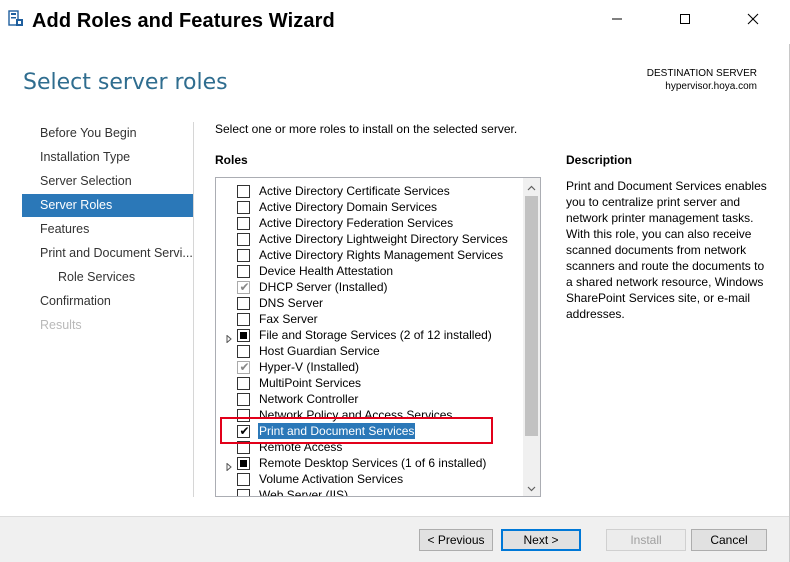  Describe the element at coordinates (370, 492) in the screenshot. I see `role-row: Web Server (IIS)` at that location.